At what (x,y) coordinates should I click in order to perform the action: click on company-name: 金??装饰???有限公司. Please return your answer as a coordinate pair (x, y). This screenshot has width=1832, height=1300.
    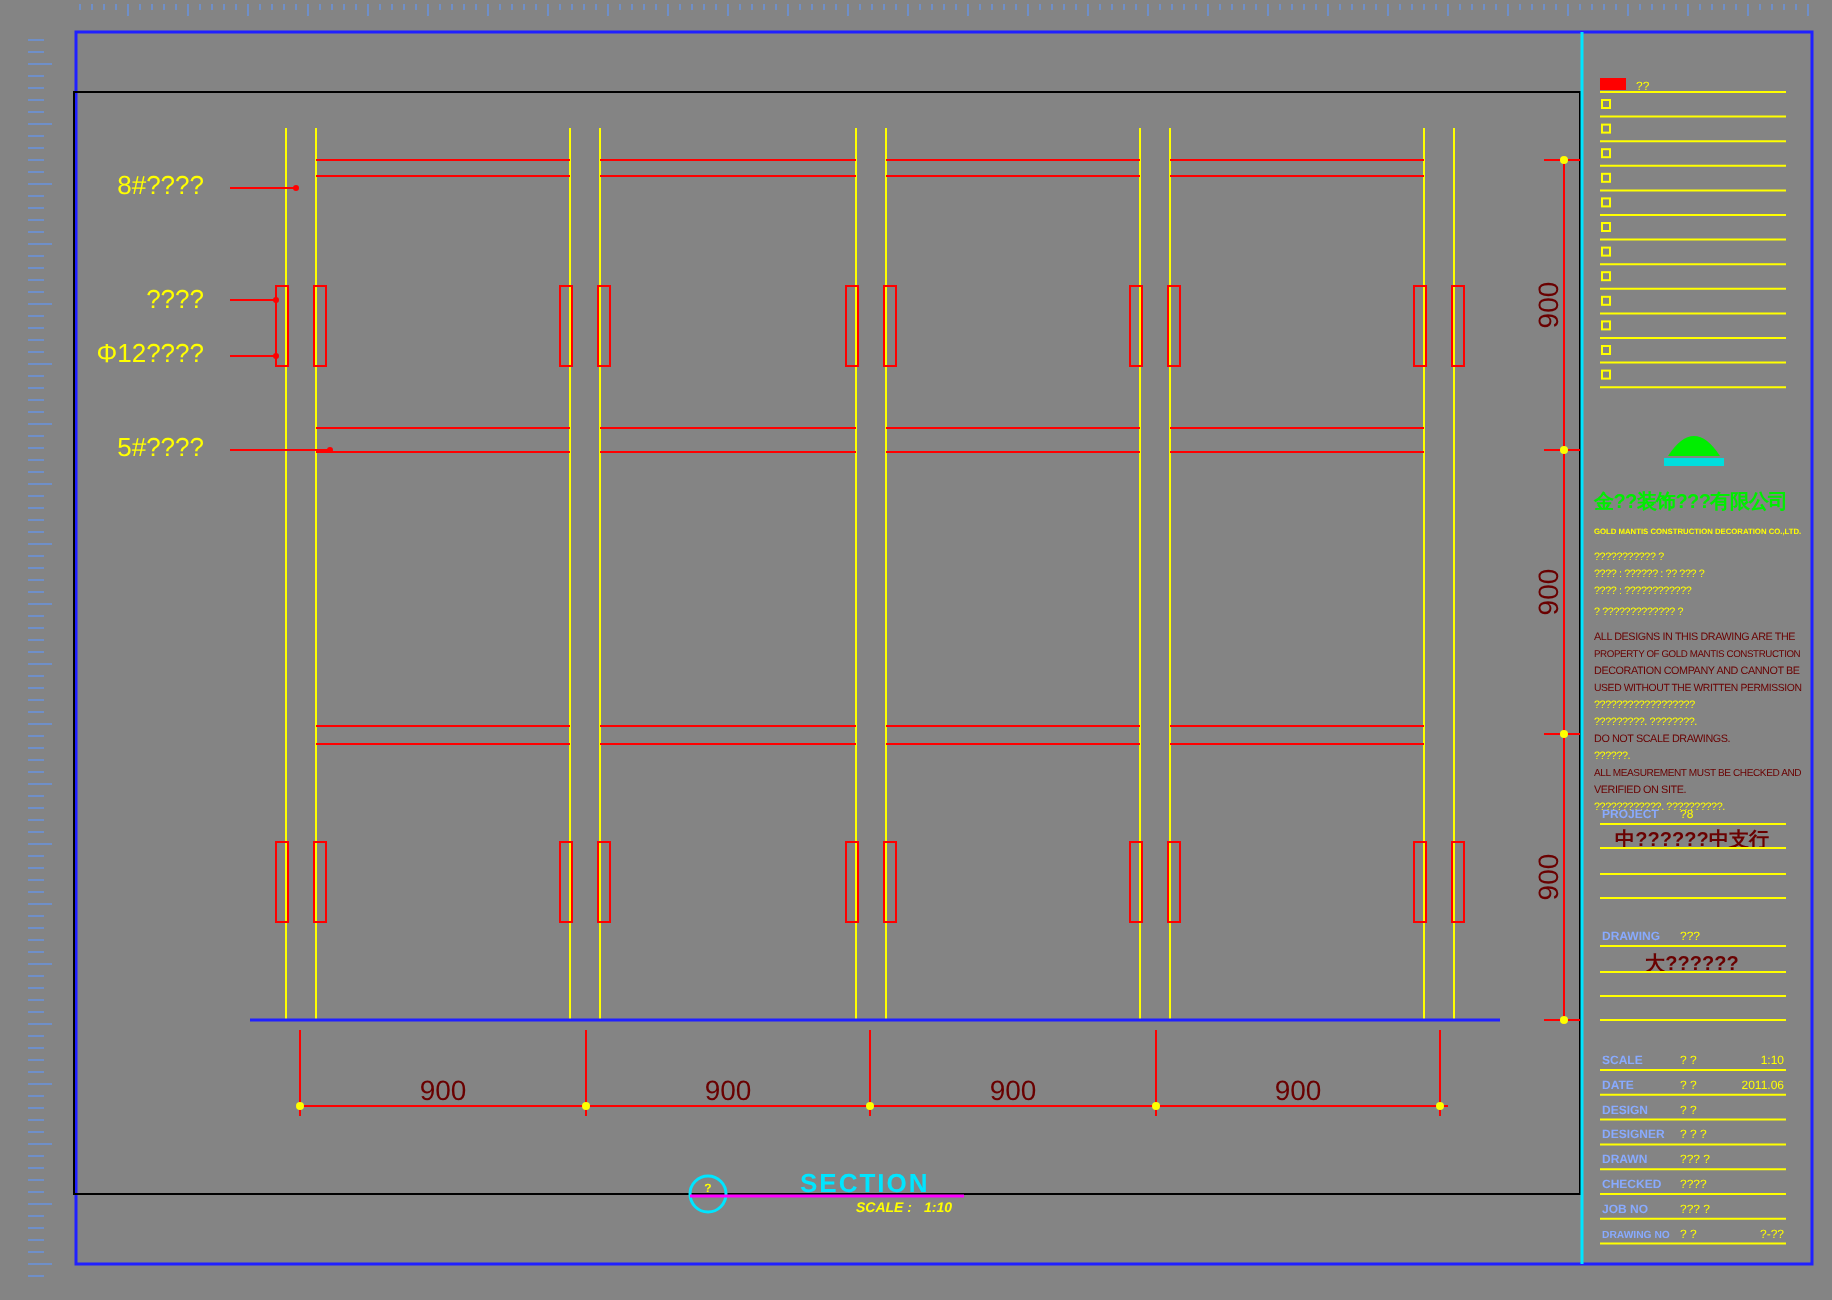
    Looking at the image, I should click on (1691, 503).